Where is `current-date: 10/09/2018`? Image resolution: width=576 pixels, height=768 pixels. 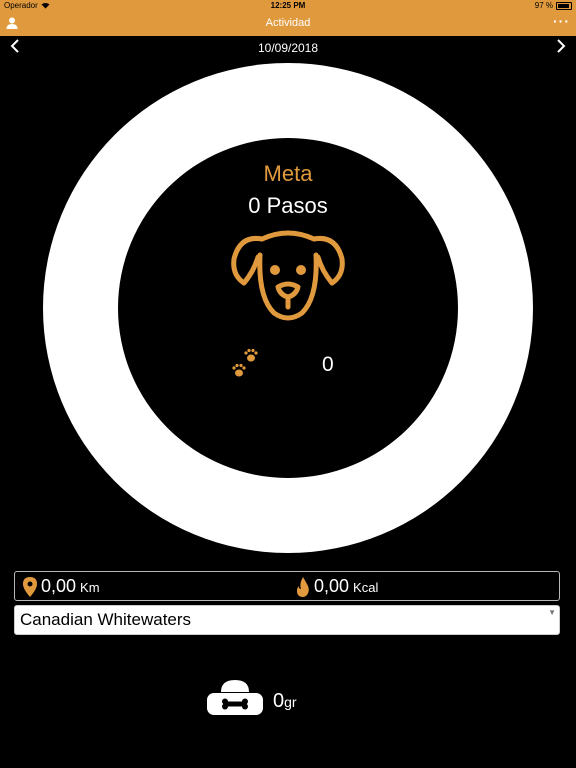 current-date: 10/09/2018 is located at coordinates (288, 48).